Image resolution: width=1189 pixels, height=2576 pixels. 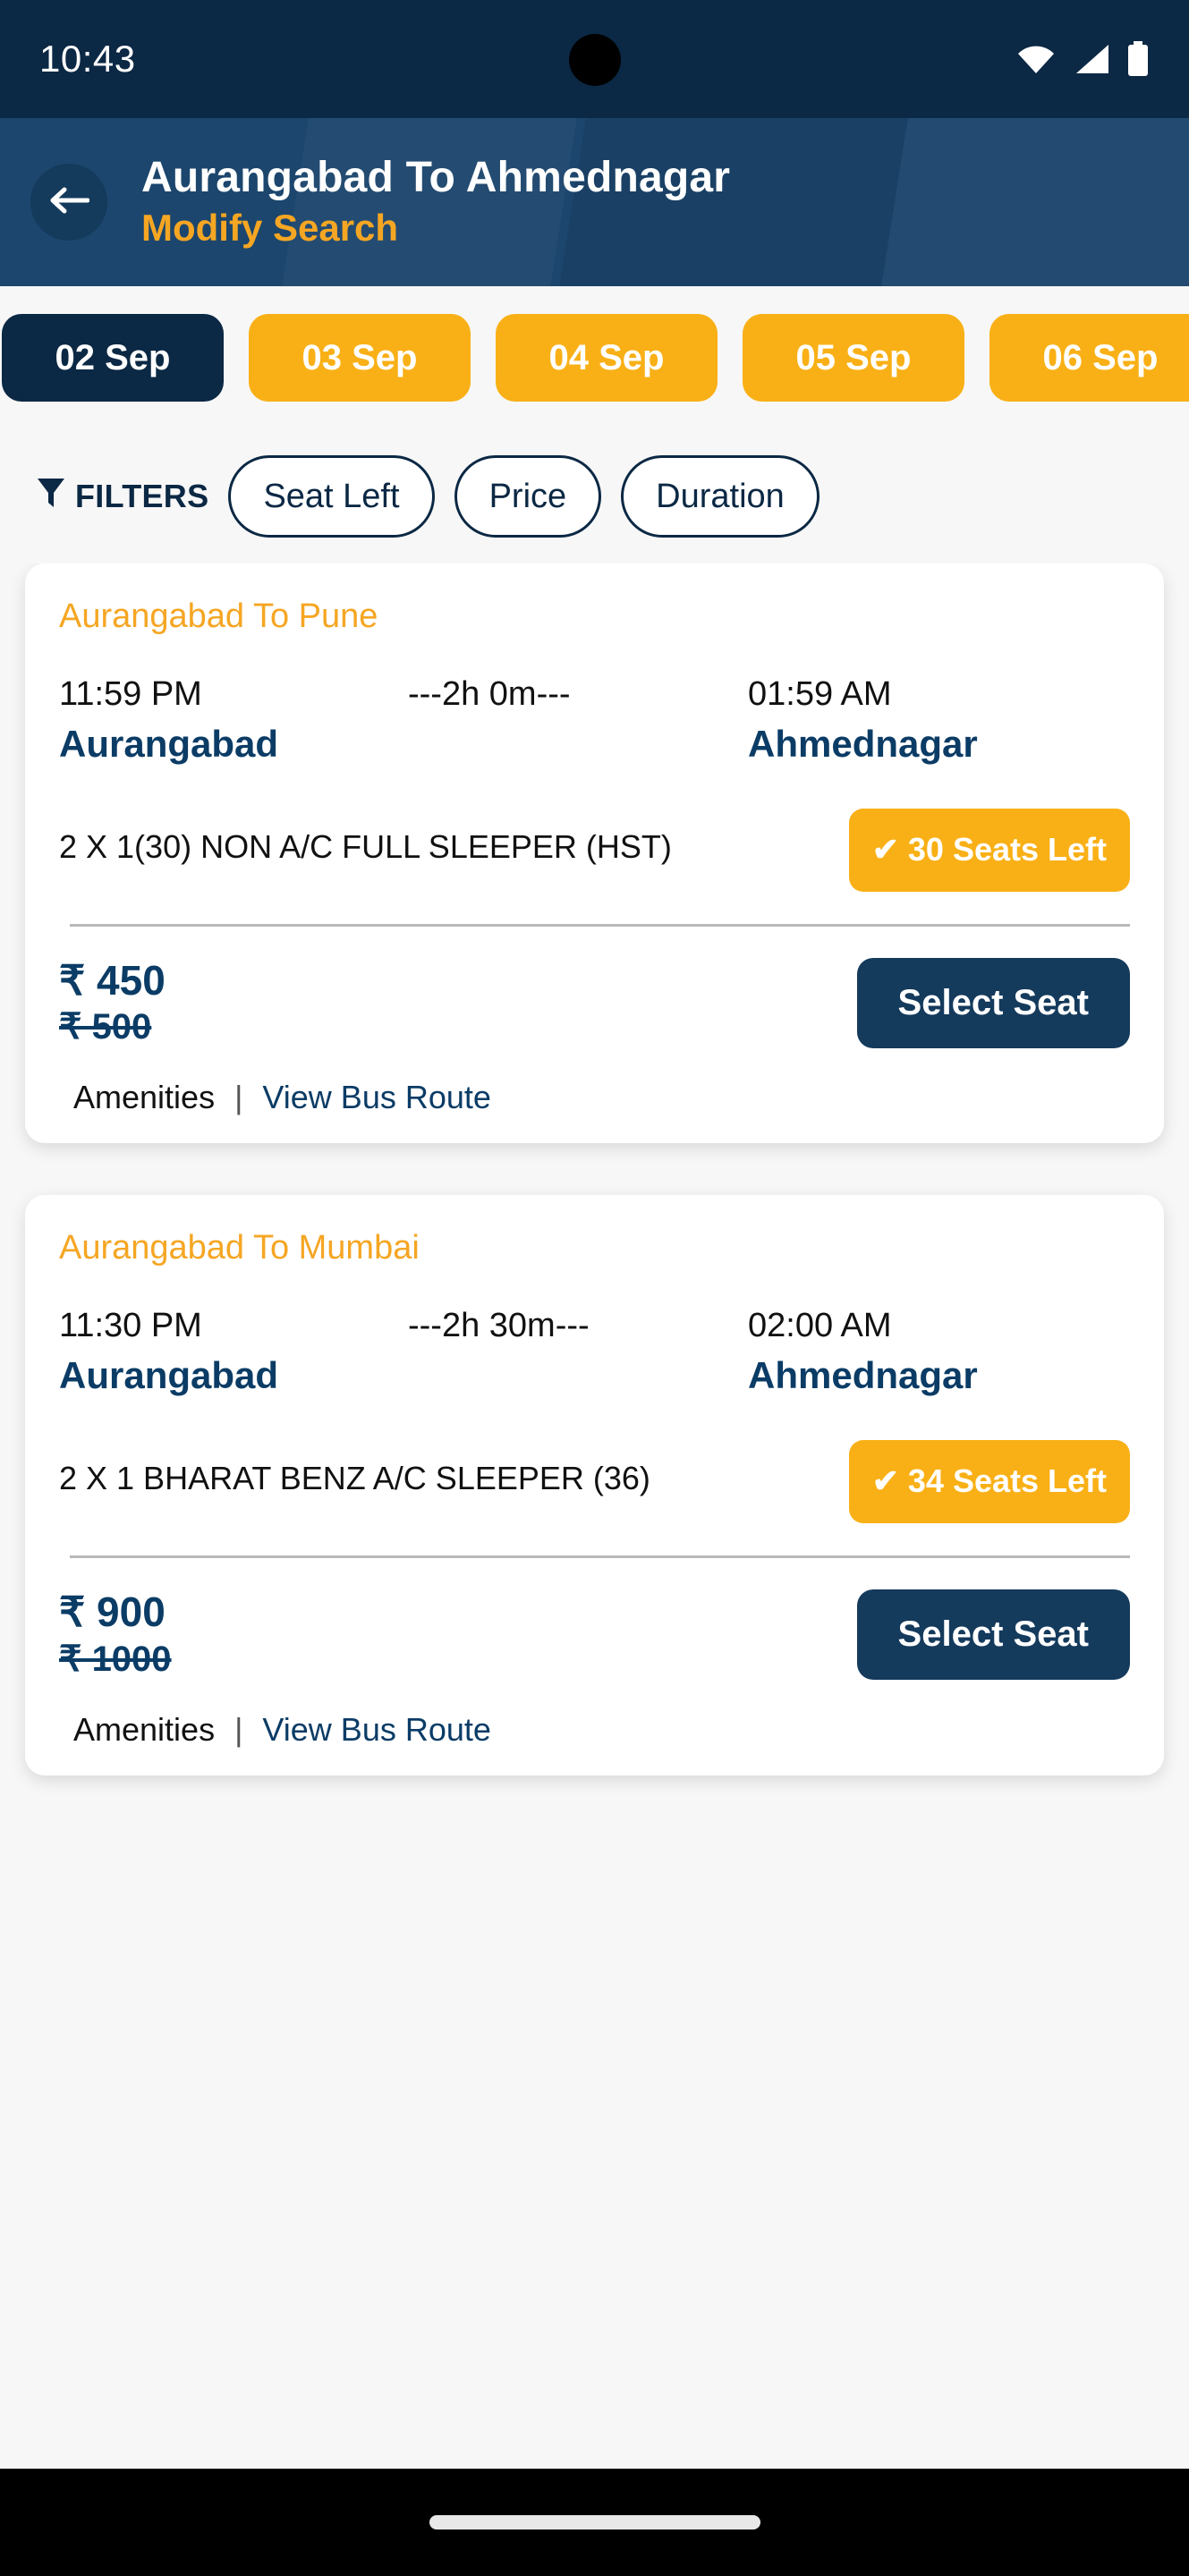 What do you see at coordinates (113, 358) in the screenshot?
I see `date-chip-0: 02 Sep` at bounding box center [113, 358].